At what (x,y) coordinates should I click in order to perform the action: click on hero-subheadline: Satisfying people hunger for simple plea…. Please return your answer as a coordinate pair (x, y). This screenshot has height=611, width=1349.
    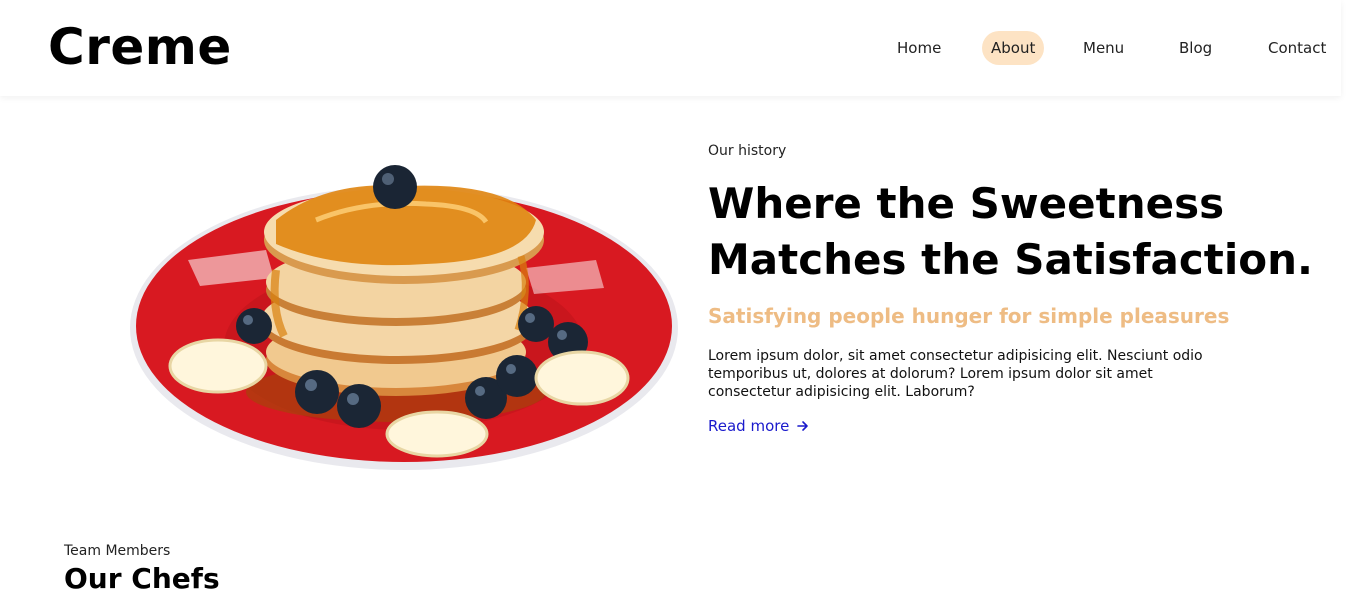
    Looking at the image, I should click on (969, 316).